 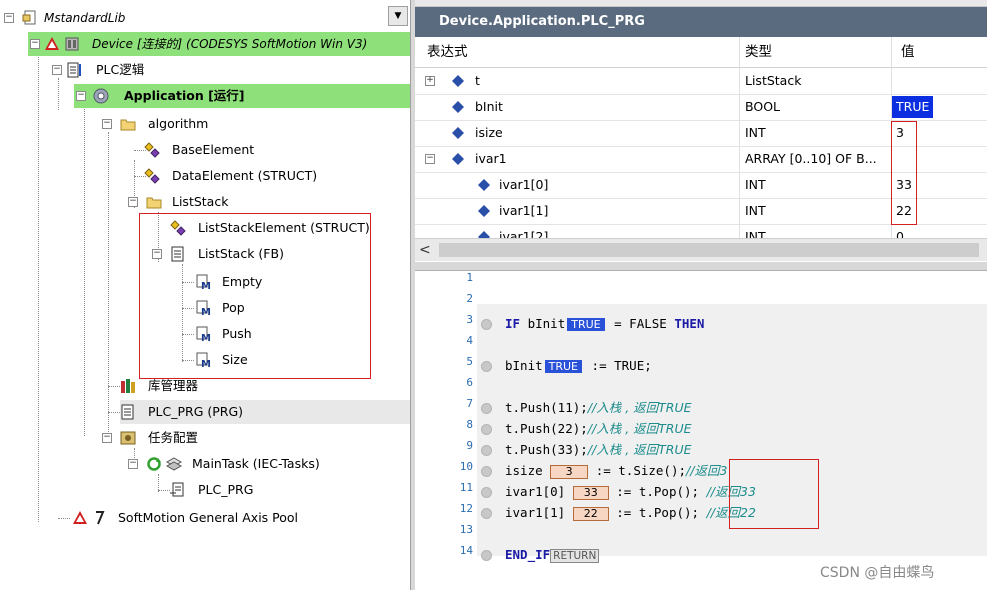 I want to click on tree-item-plc-logic: − PLC逻辑, so click(x=200, y=70).